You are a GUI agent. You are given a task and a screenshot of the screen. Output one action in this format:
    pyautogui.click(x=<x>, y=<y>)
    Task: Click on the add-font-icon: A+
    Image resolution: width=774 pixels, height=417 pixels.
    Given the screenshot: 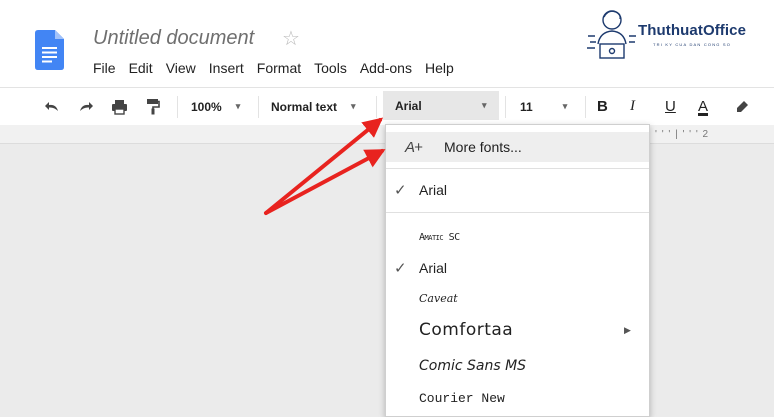 What is the action you would take?
    pyautogui.click(x=414, y=147)
    